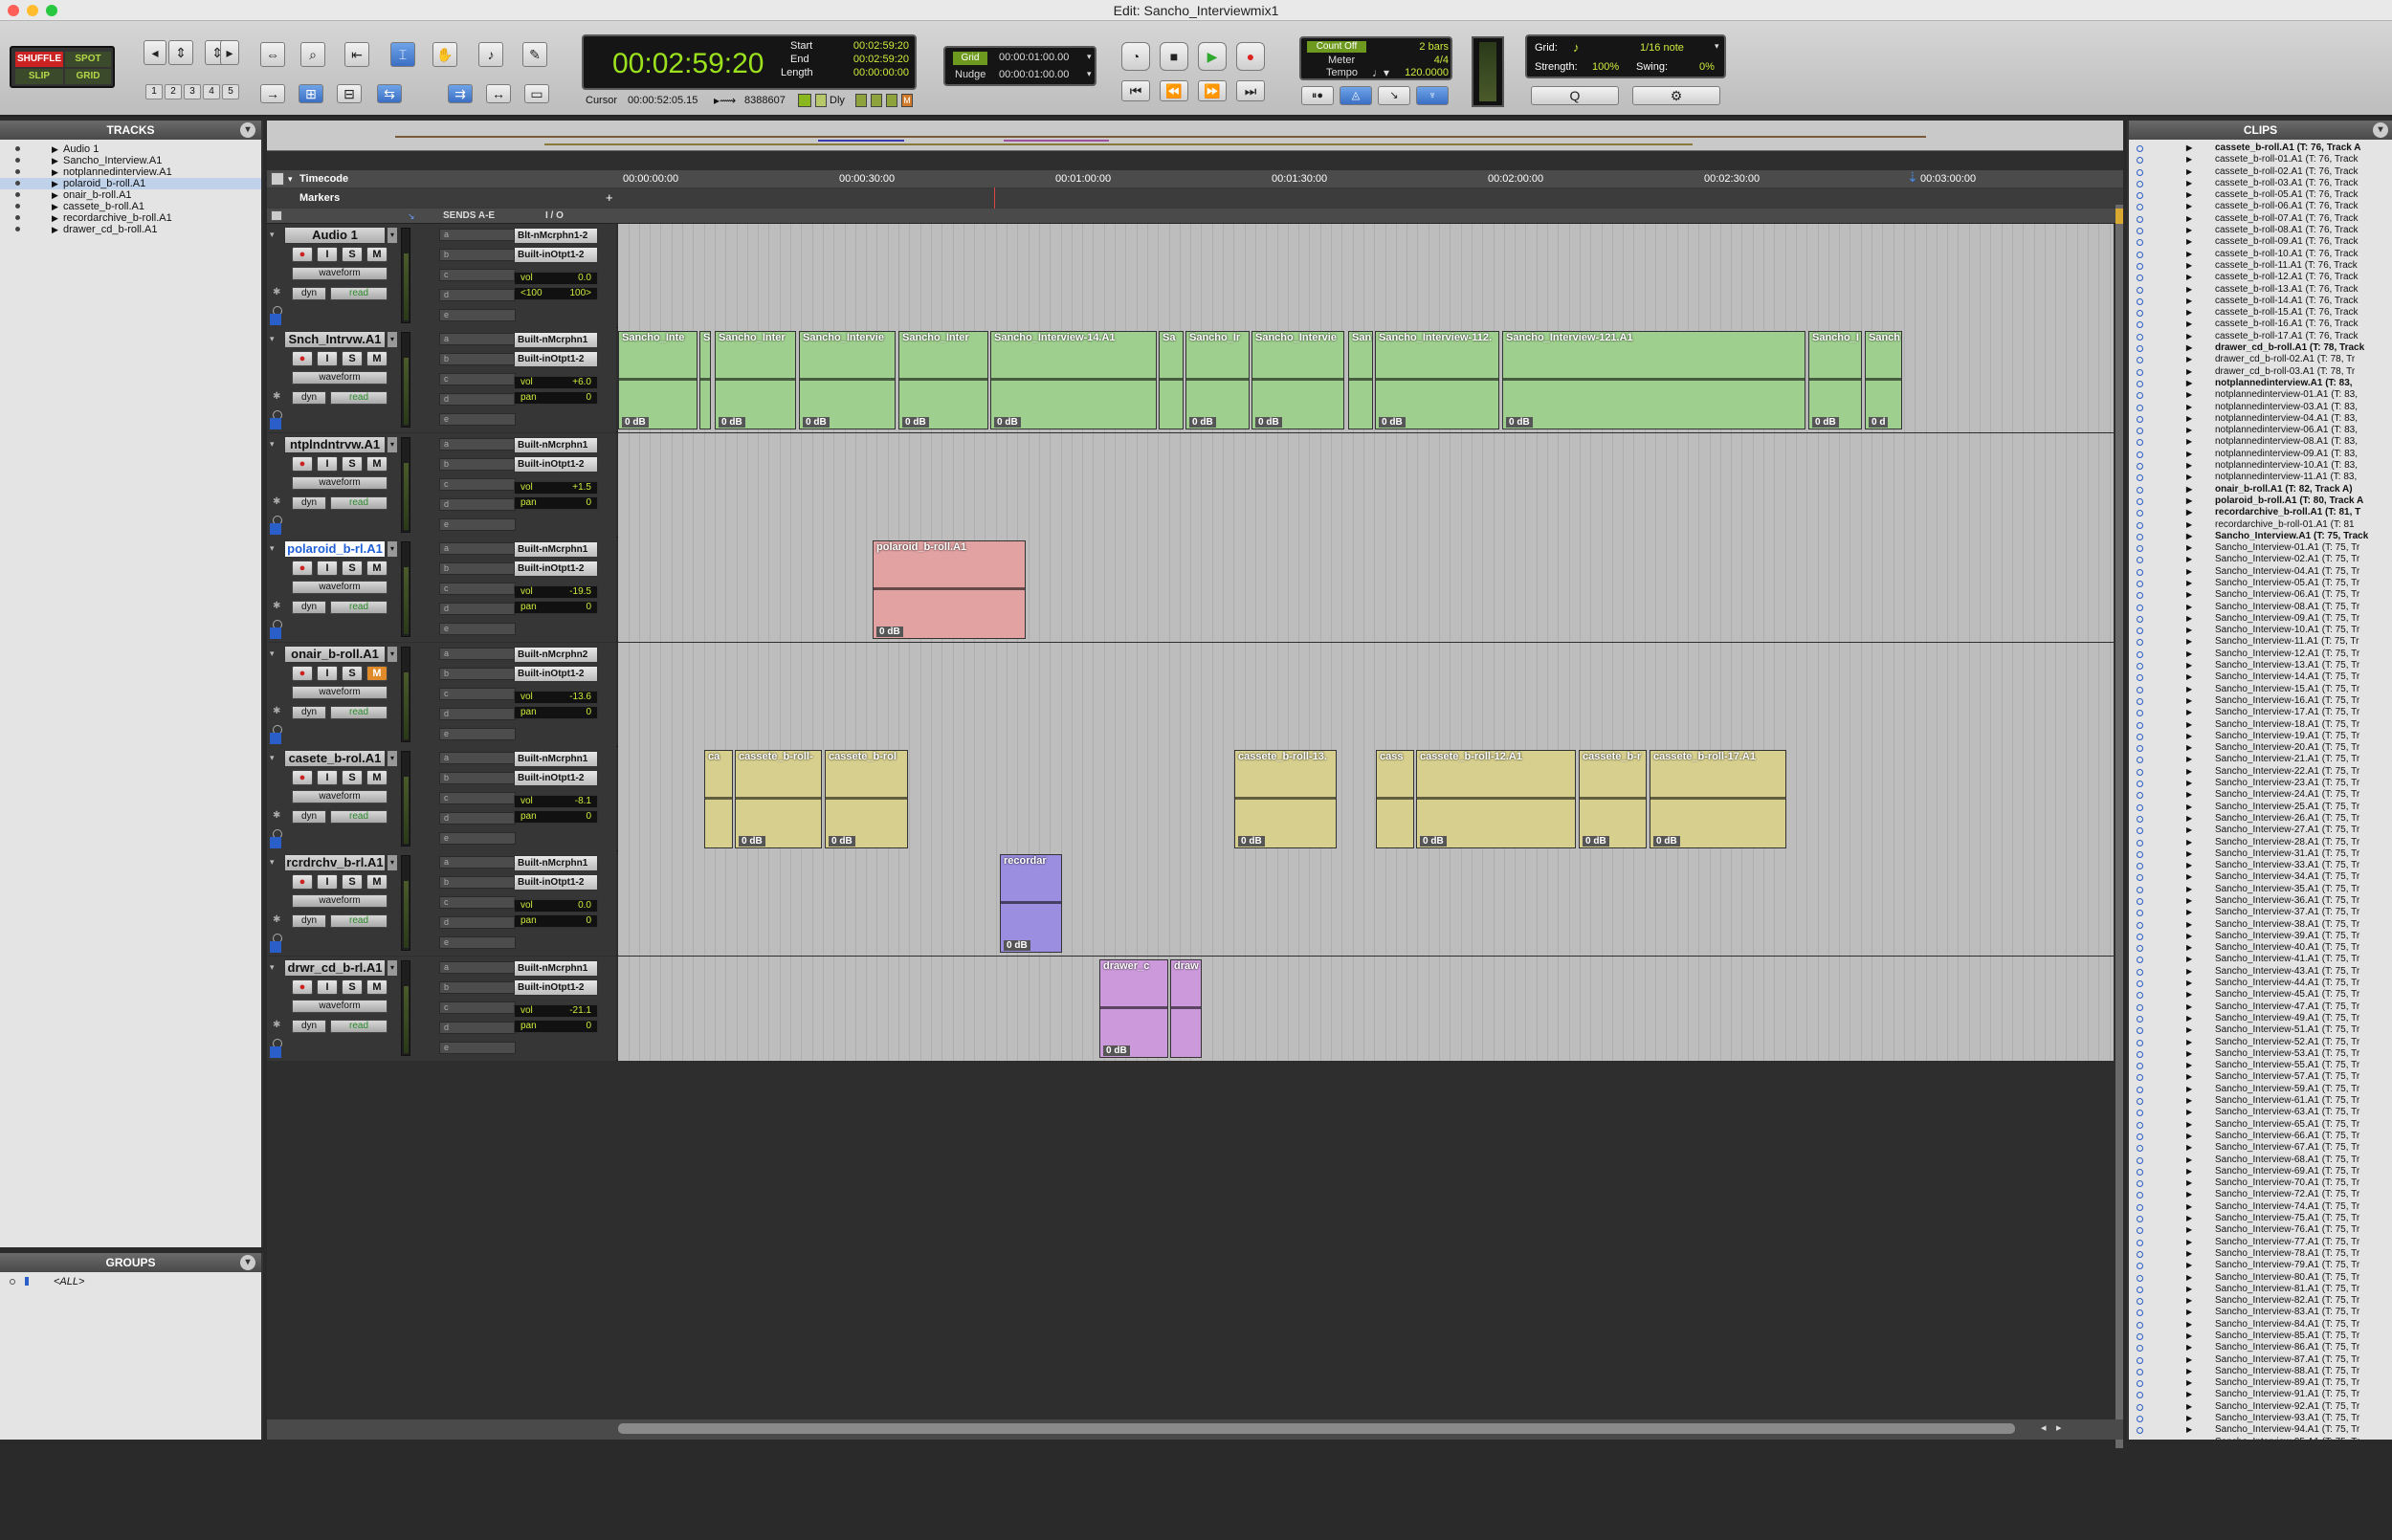 The image size is (2392, 1540). I want to click on spot-mode-button: SPOT, so click(88, 59).